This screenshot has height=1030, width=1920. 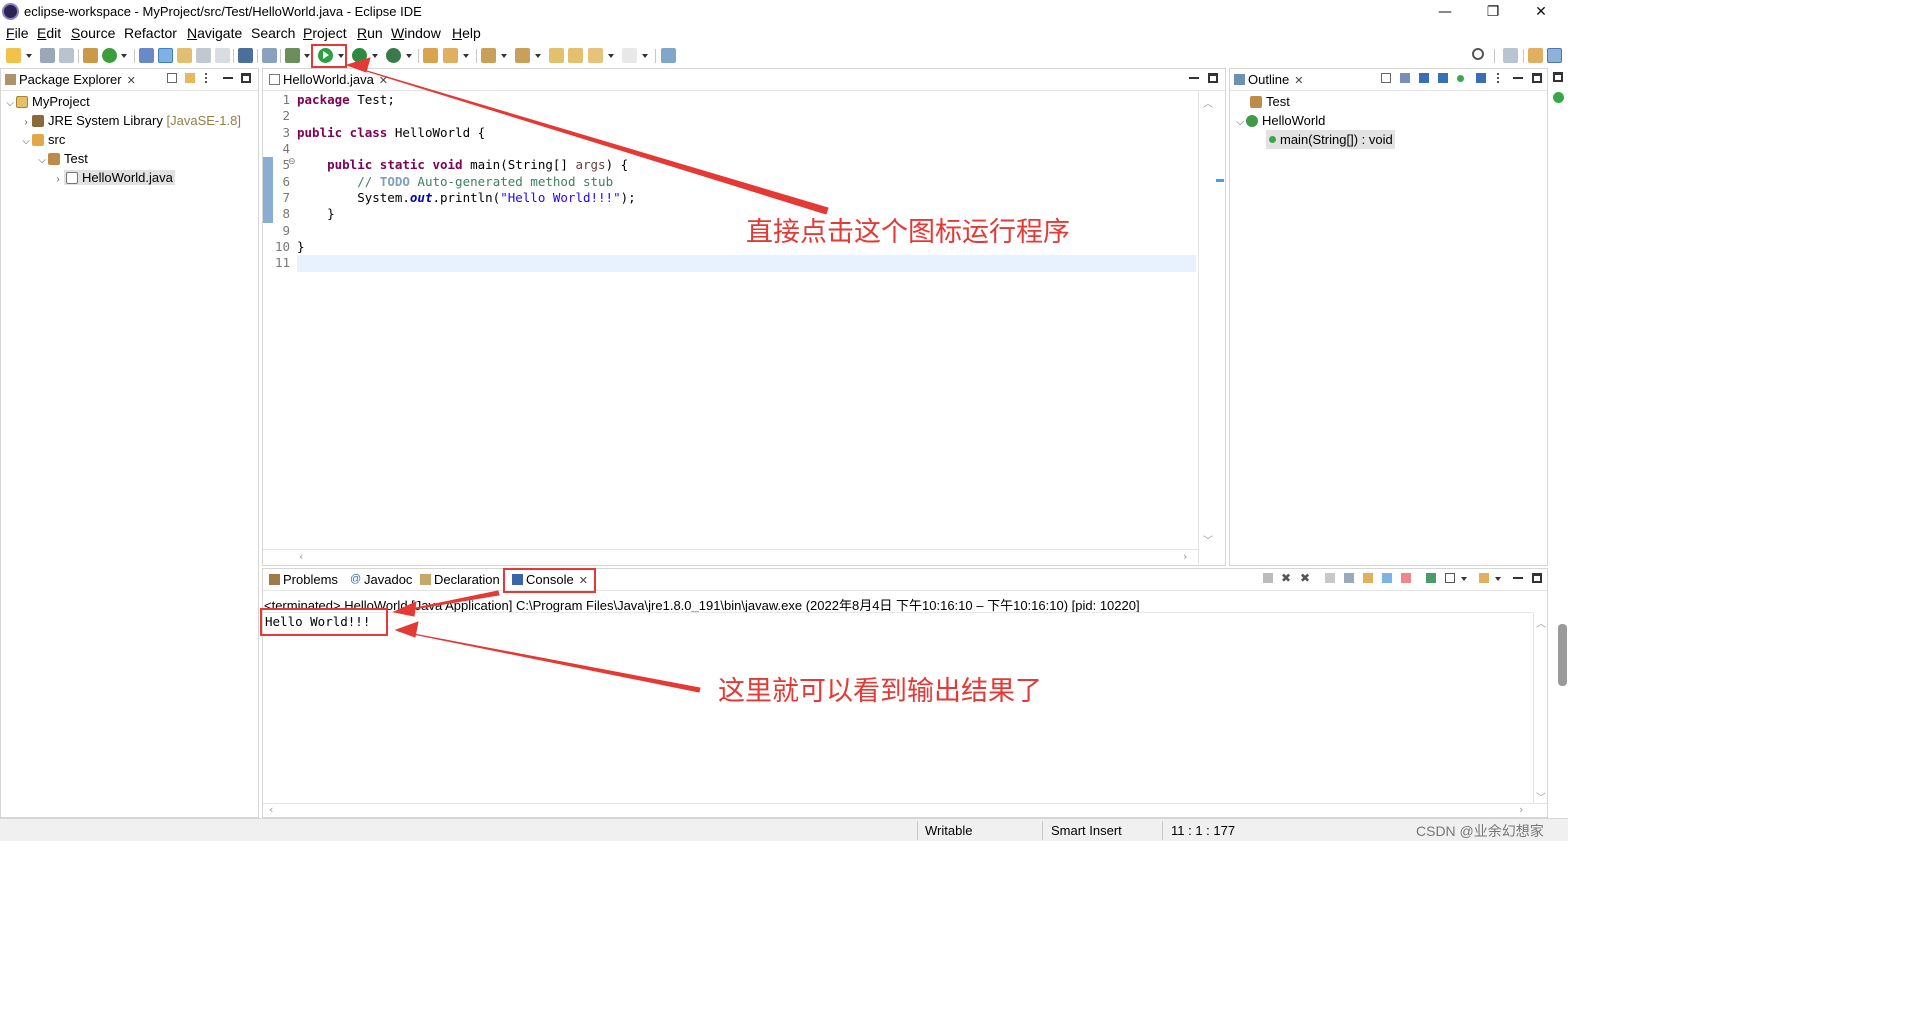 What do you see at coordinates (1203, 830) in the screenshot?
I see `status-cursor-position: 11 : 1 : 177` at bounding box center [1203, 830].